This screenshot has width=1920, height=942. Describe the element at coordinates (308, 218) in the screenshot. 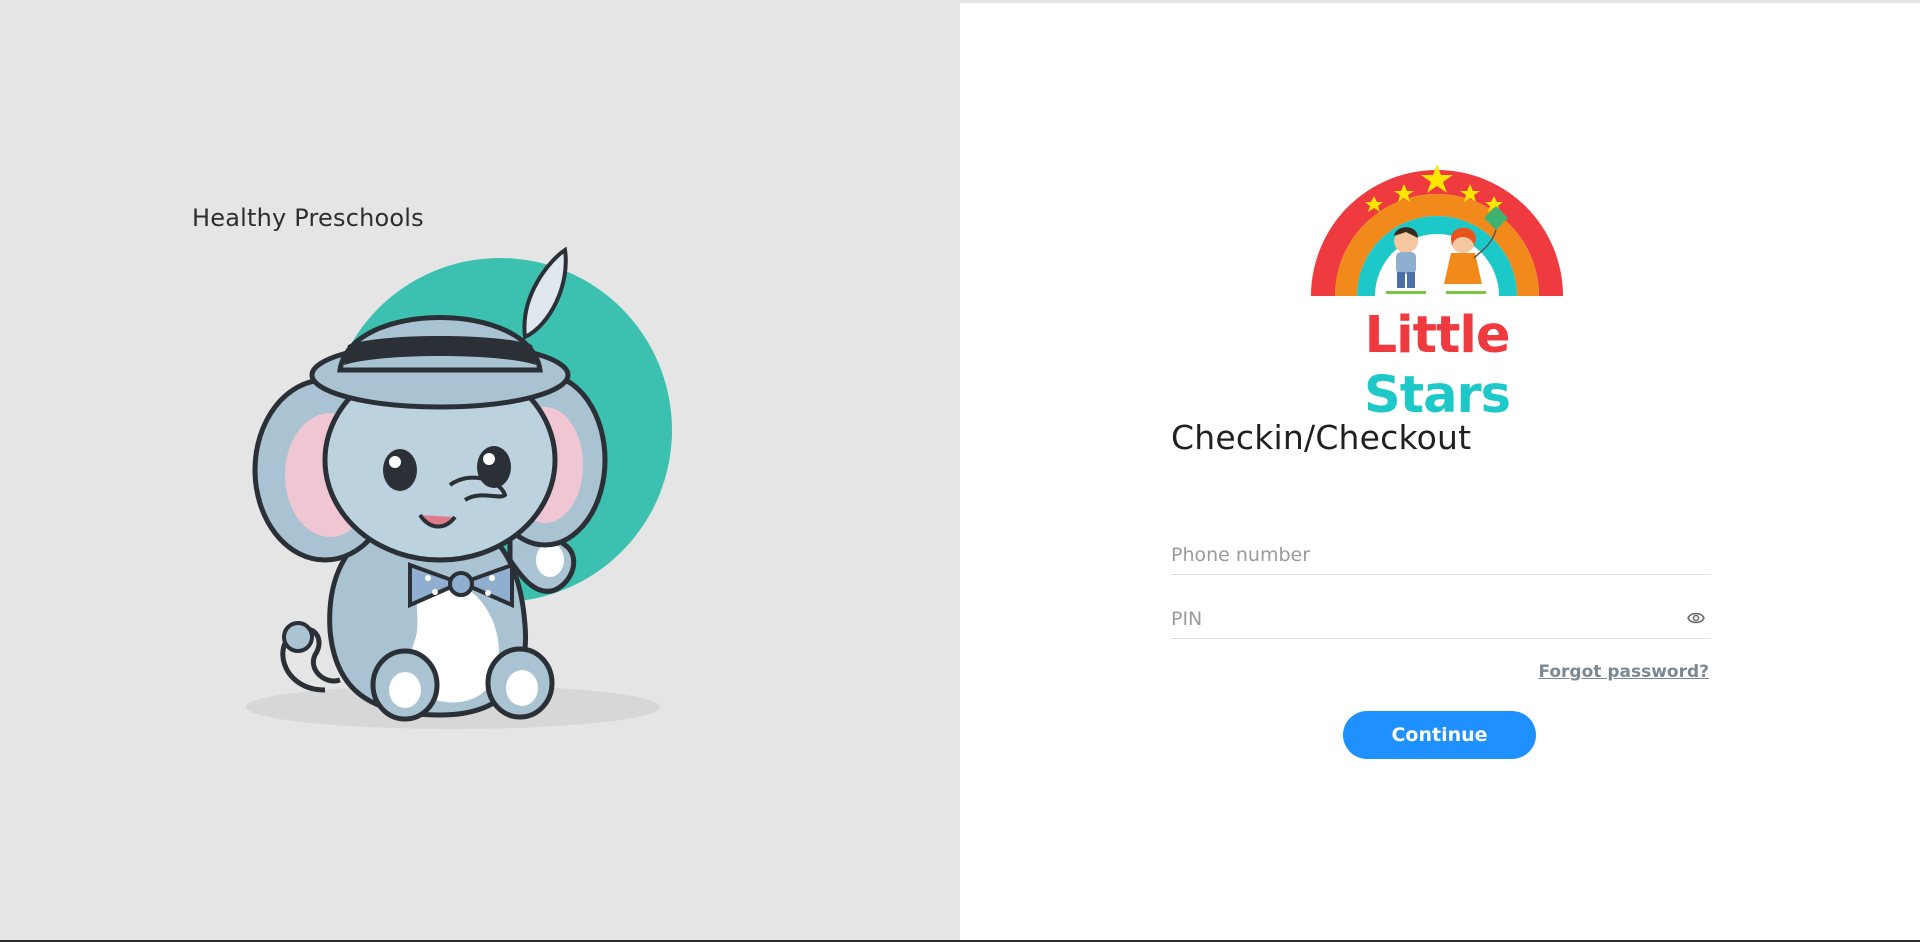

I see `brand-text: Healthy Preschools` at that location.